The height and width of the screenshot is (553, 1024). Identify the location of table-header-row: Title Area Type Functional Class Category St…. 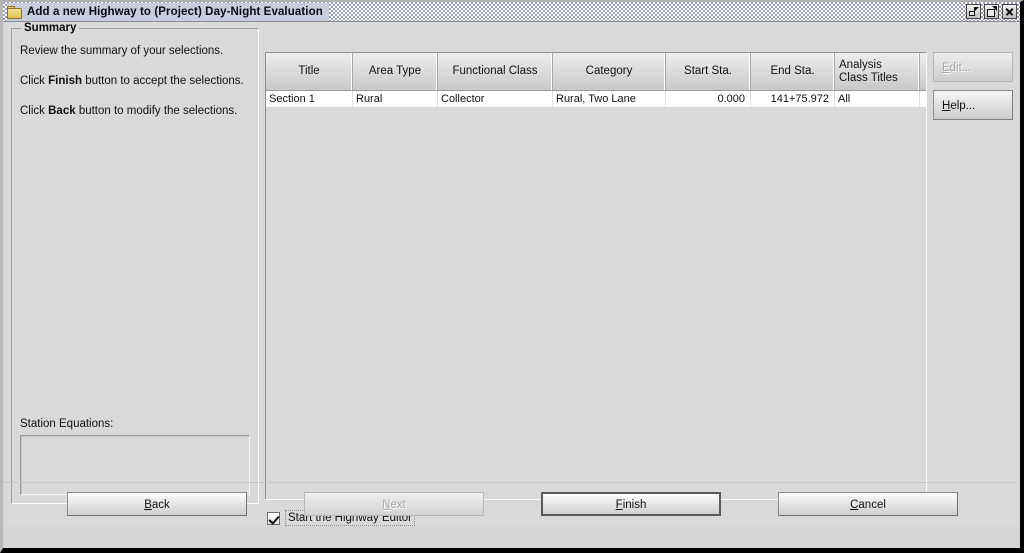
(596, 72).